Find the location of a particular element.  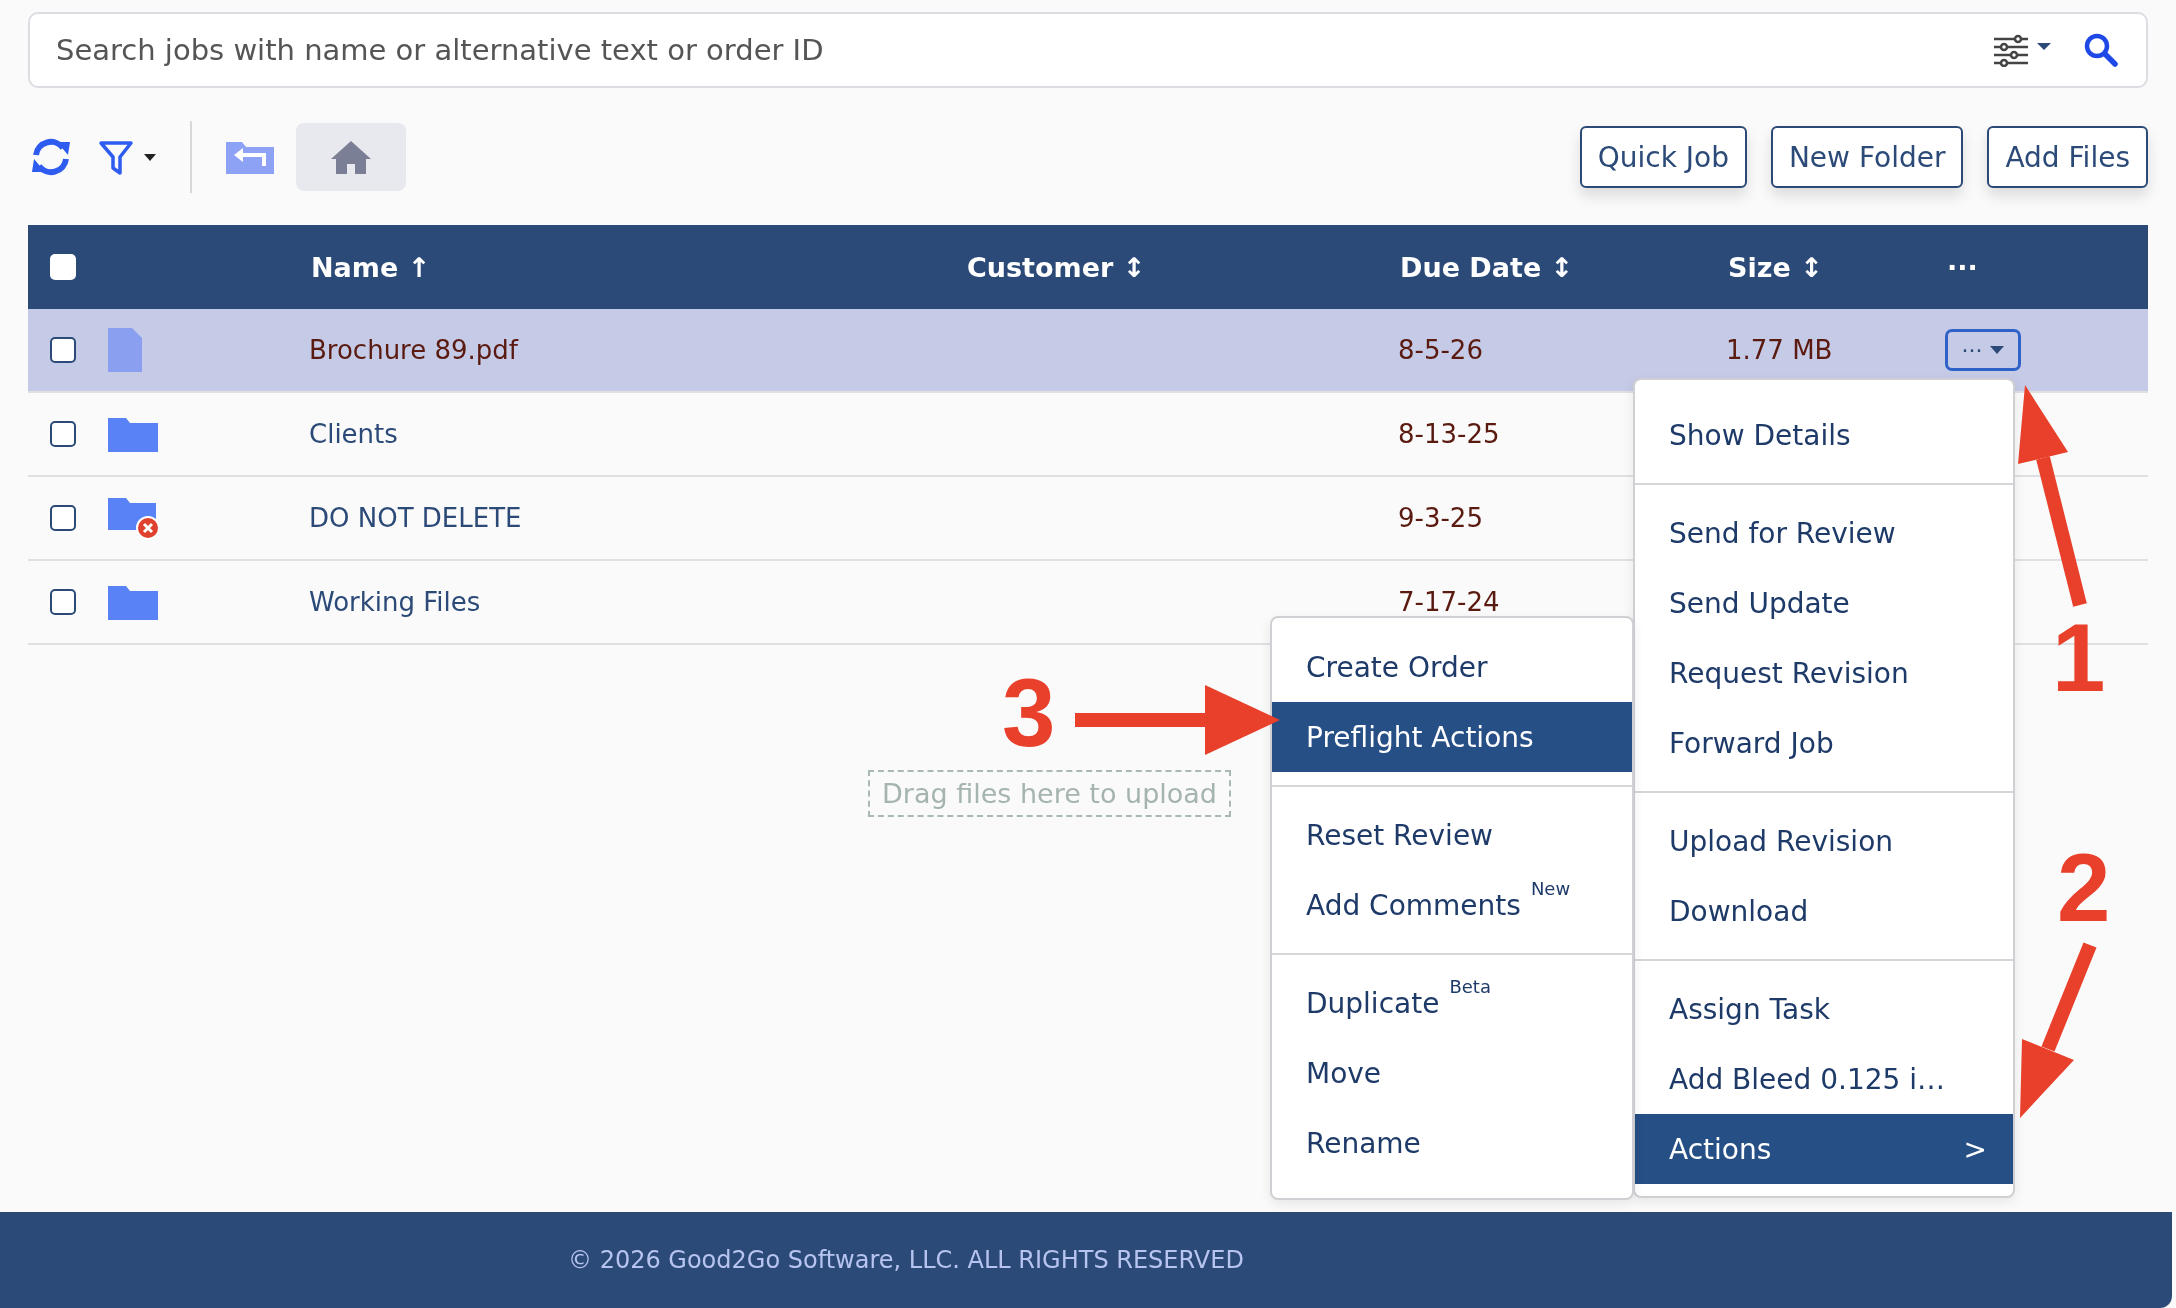

due-date: 7-17-24 is located at coordinates (1449, 602).